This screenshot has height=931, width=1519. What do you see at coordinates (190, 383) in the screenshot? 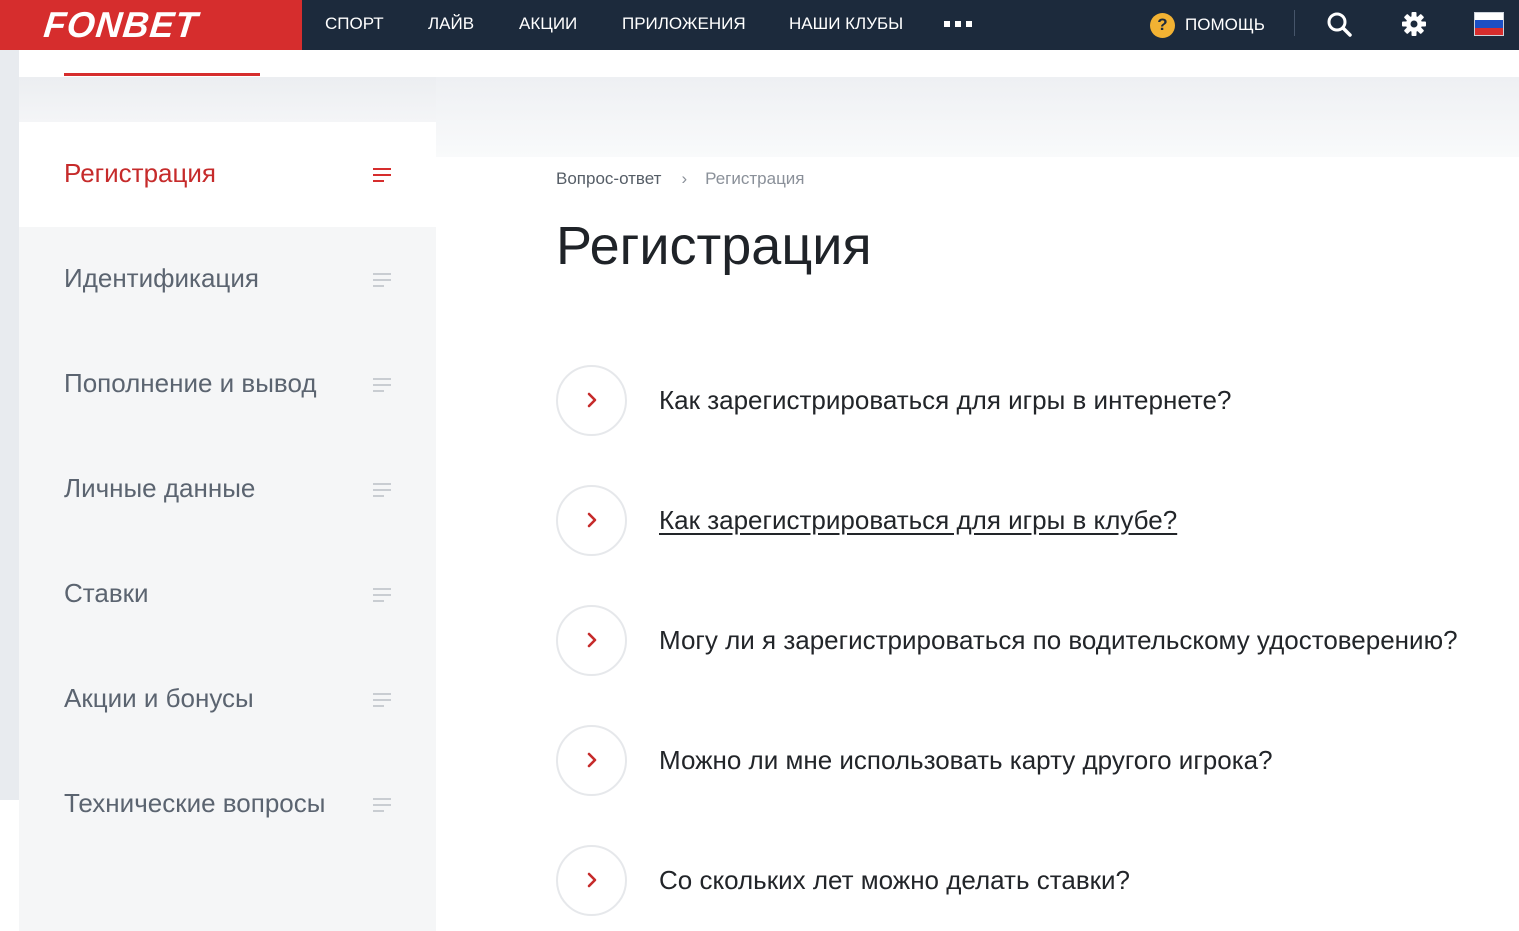
I see `sidebar-item-label: Пополнение и вывод` at bounding box center [190, 383].